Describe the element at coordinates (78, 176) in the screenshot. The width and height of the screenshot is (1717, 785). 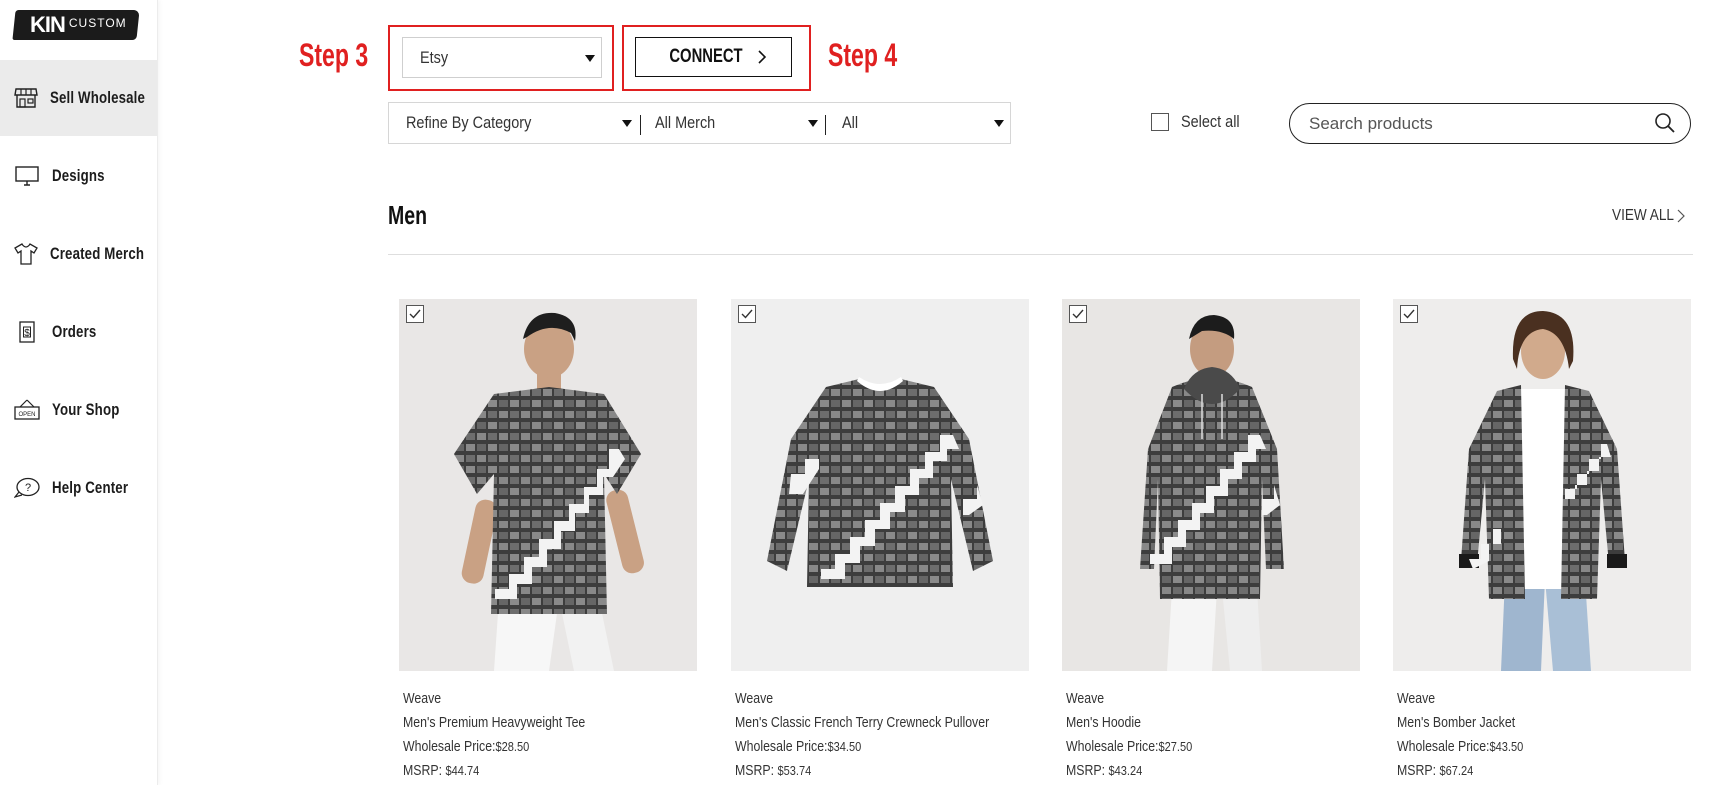
I see `sidebar-item-designs: Designs` at that location.